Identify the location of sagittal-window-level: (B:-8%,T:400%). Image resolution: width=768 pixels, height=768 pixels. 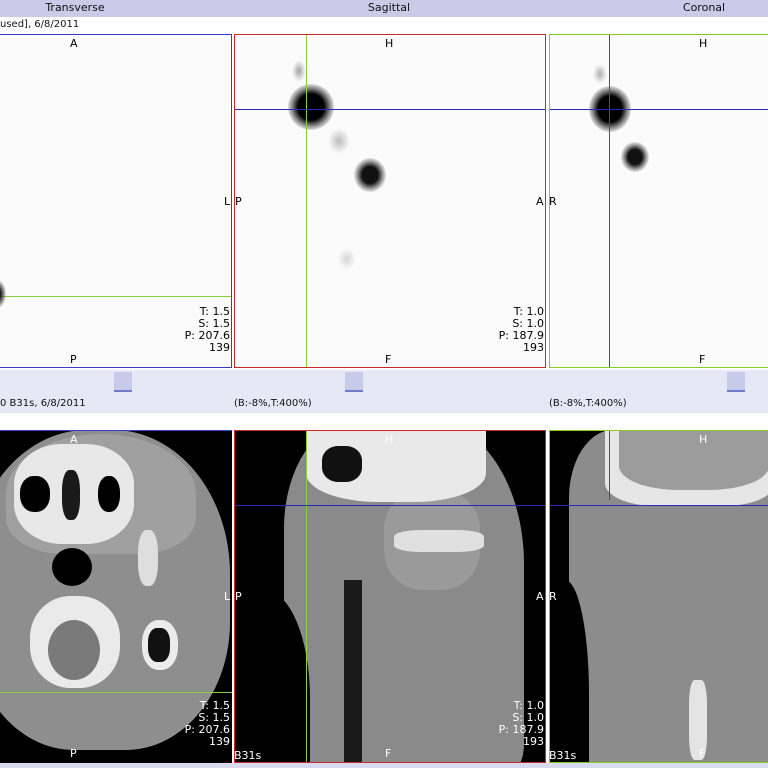
(273, 403).